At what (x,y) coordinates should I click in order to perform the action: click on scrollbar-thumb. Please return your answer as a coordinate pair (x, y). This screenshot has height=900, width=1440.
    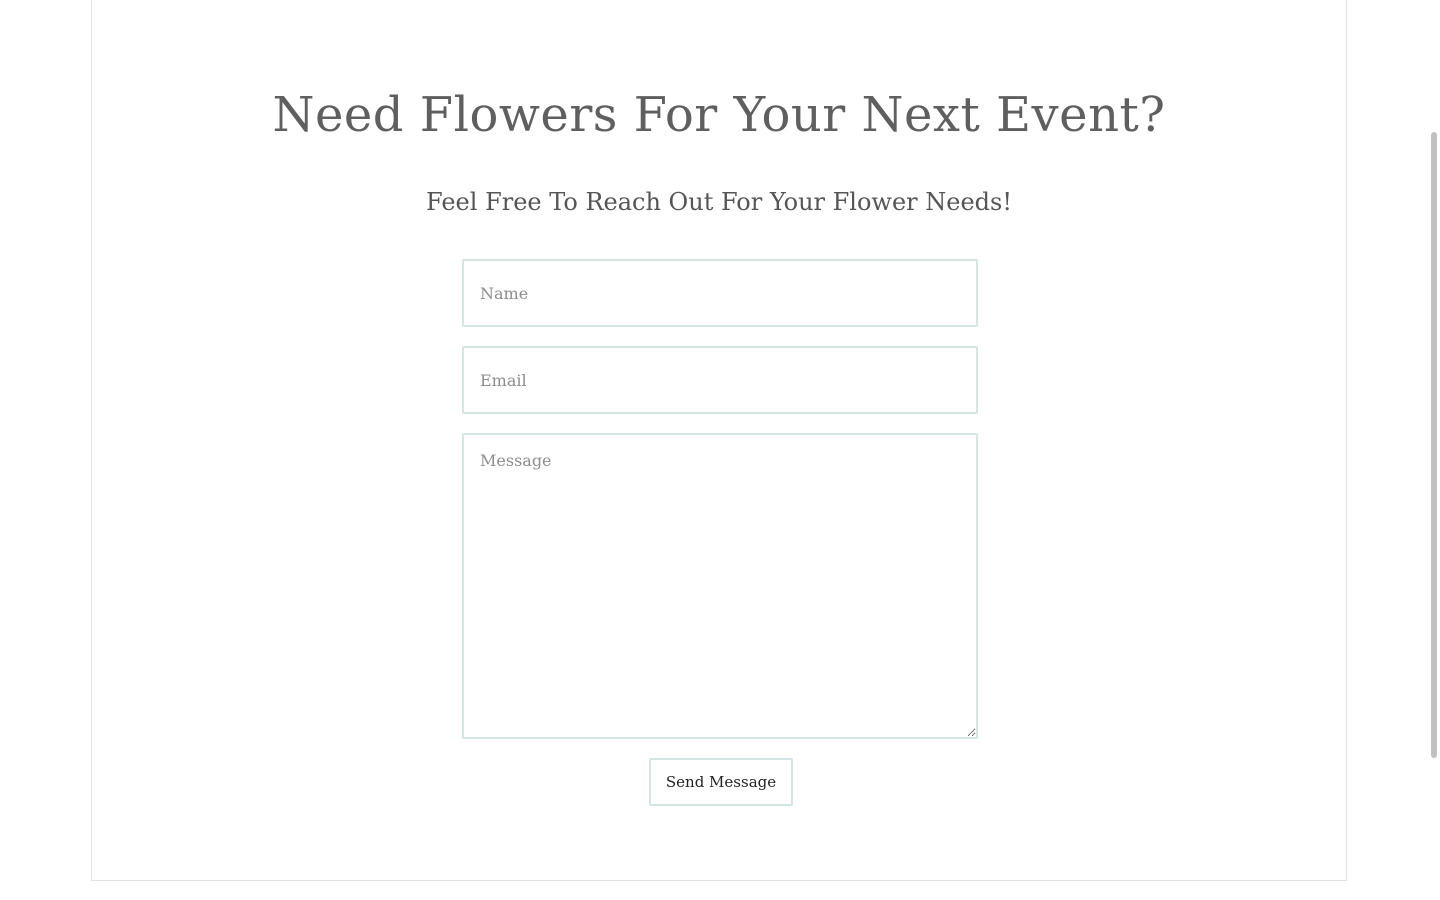
    Looking at the image, I should click on (1434, 445).